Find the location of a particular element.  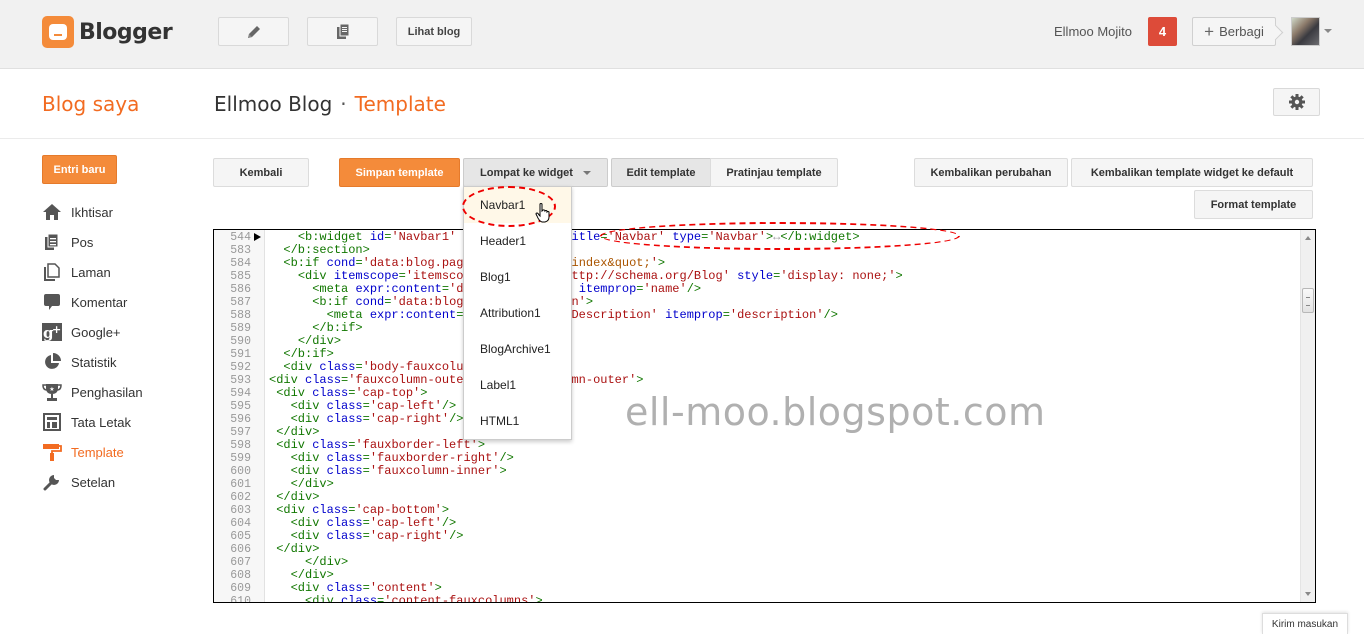

sidebar-item-label: Tata Letak is located at coordinates (101, 422).